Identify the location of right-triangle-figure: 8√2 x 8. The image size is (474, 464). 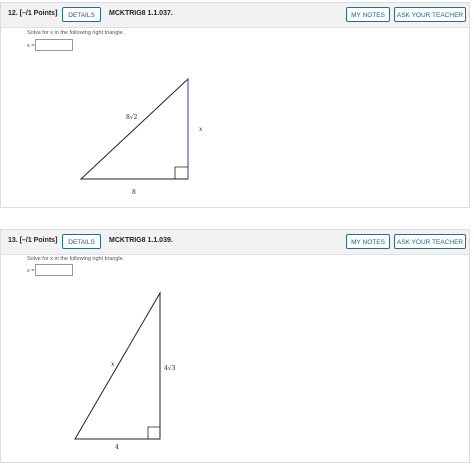
(141, 136).